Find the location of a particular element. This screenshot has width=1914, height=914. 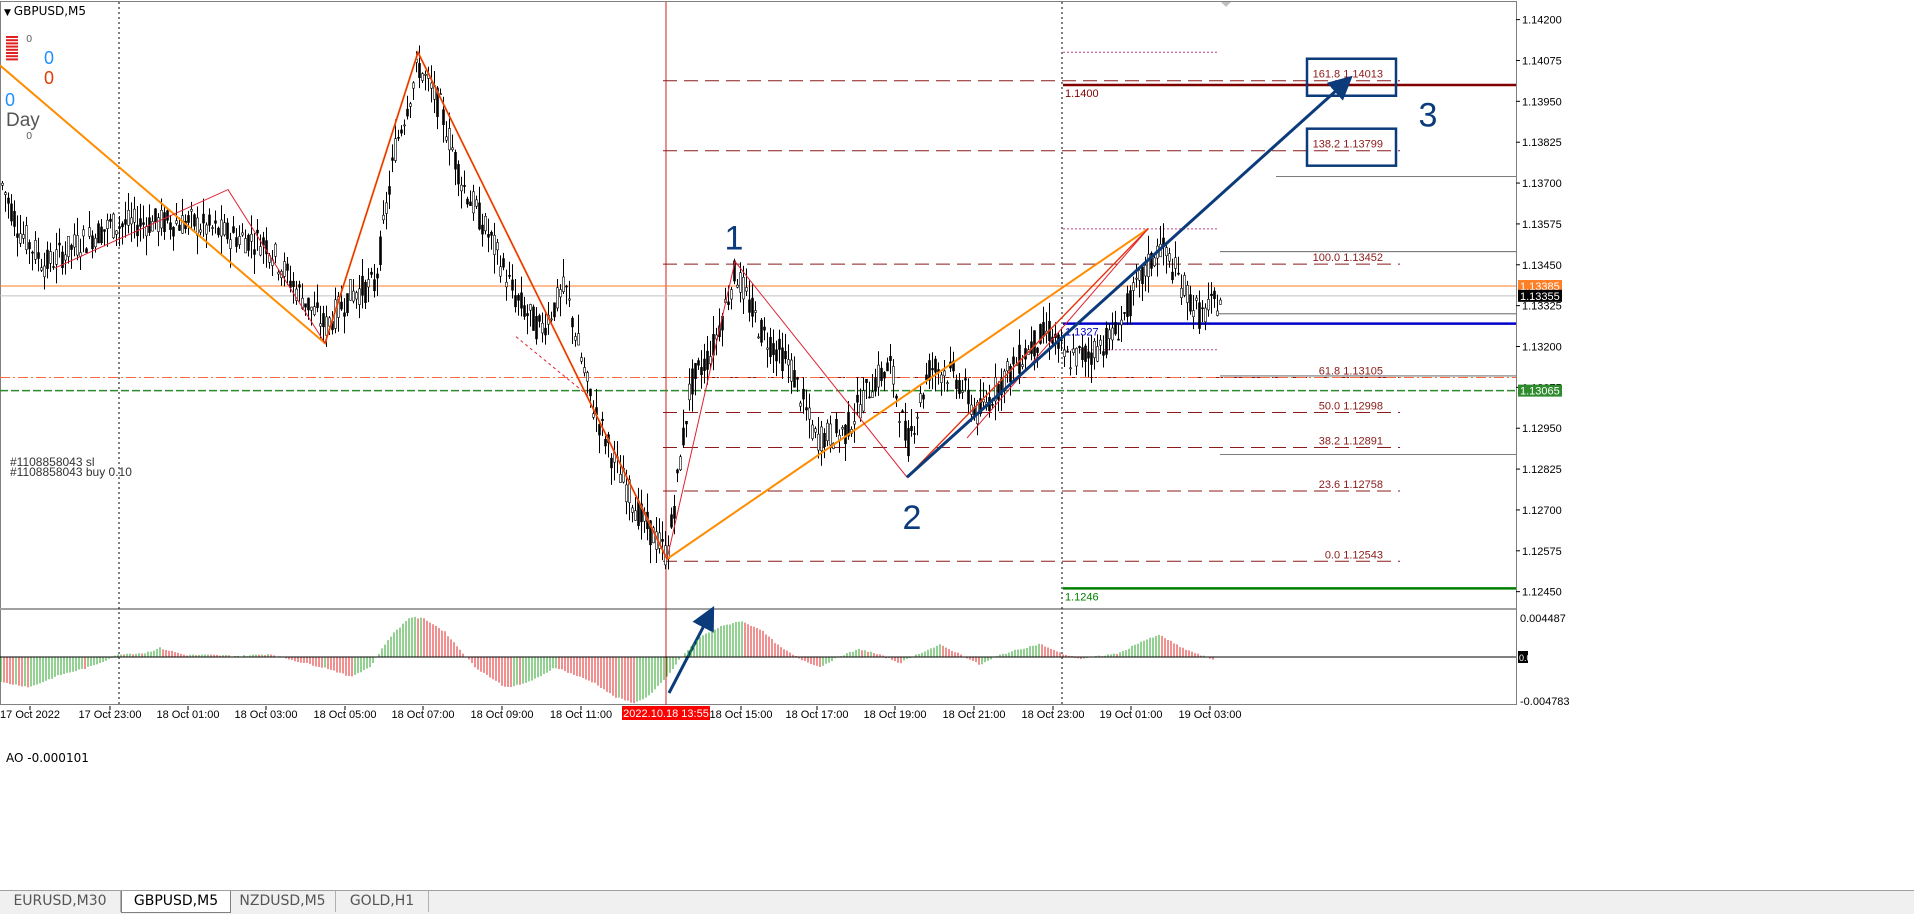

x-tick-label: 18 Oct 23:00 is located at coordinates (1053, 715).